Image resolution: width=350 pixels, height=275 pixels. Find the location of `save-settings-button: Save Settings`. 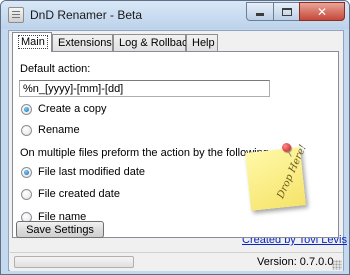

save-settings-button: Save Settings is located at coordinates (60, 229).